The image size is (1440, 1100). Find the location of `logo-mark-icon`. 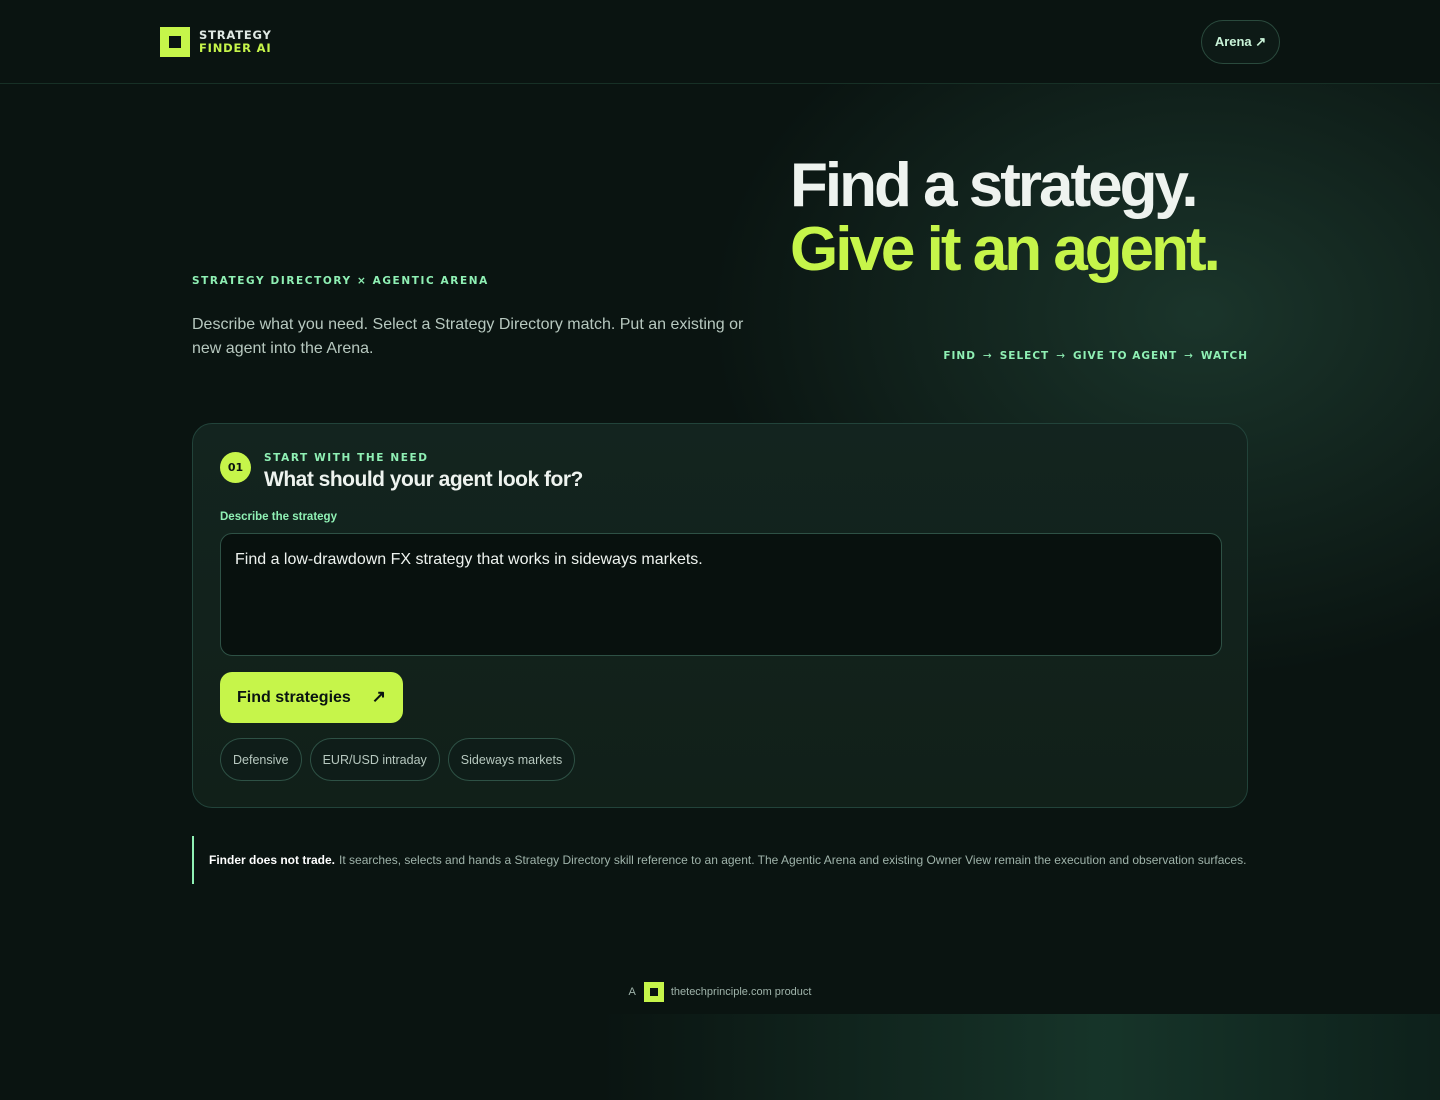

logo-mark-icon is located at coordinates (175, 42).